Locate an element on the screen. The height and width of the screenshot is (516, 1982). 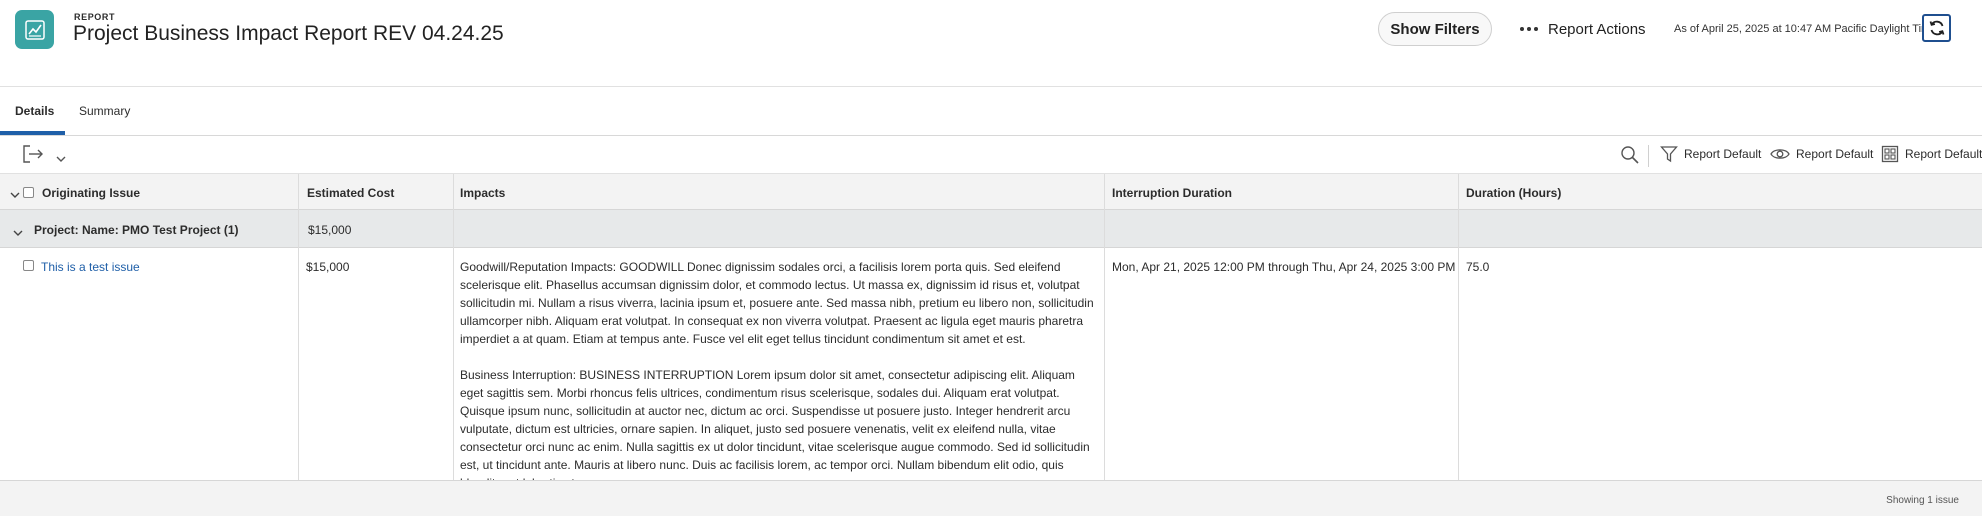
toolbar-divider is located at coordinates (1648, 156).